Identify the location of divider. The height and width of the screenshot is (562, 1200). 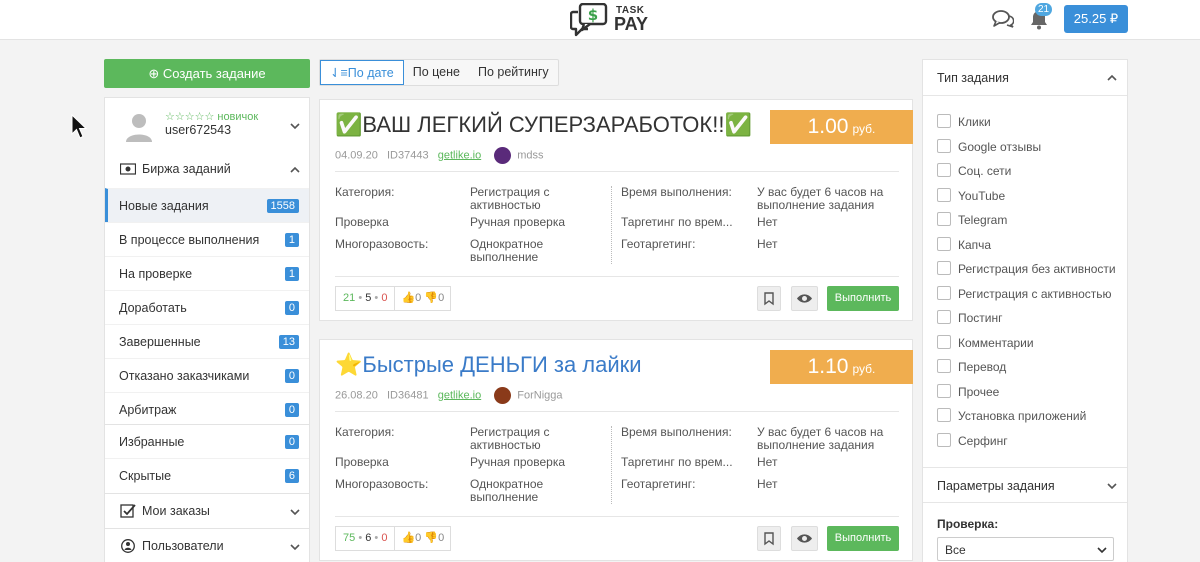
(617, 276).